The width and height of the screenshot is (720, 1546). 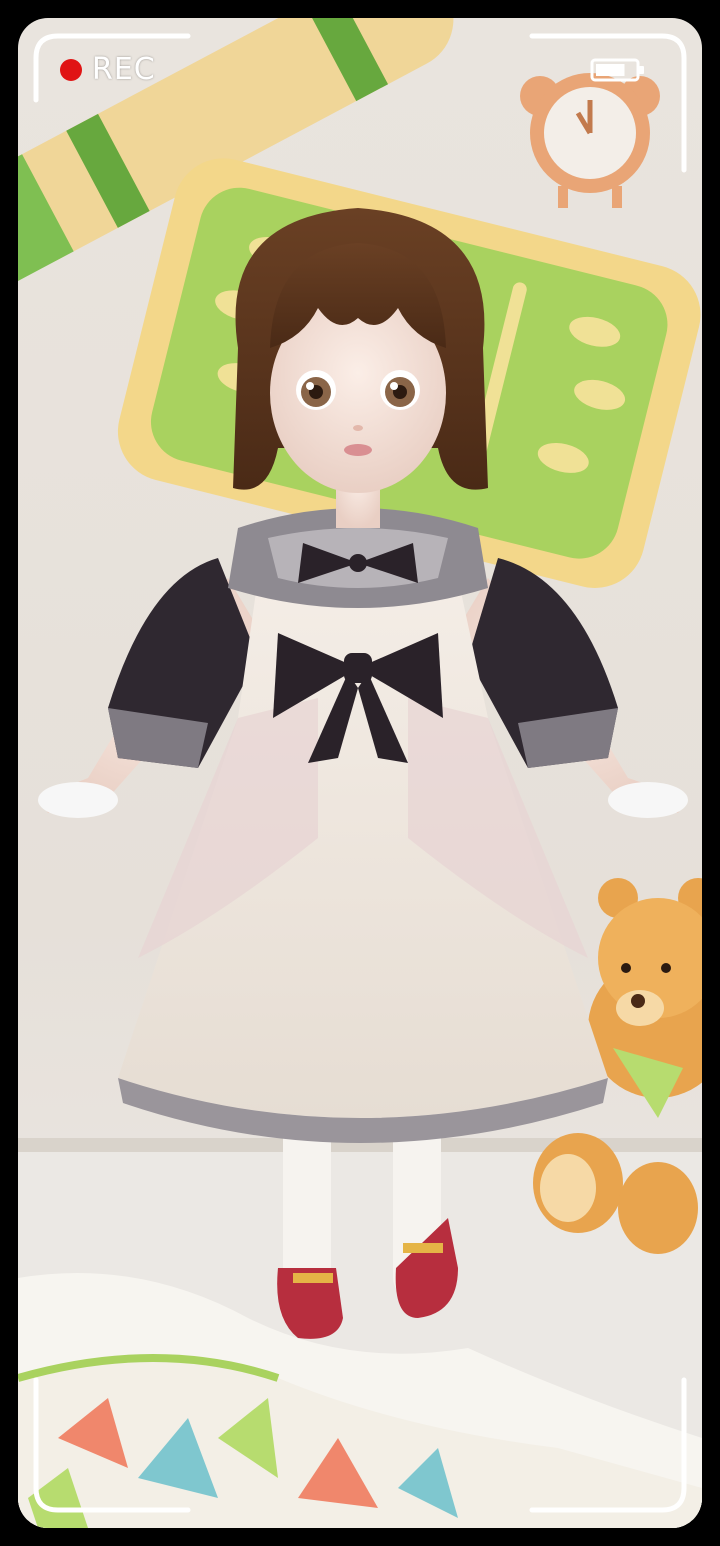 What do you see at coordinates (124, 69) in the screenshot?
I see `rec-label: REC` at bounding box center [124, 69].